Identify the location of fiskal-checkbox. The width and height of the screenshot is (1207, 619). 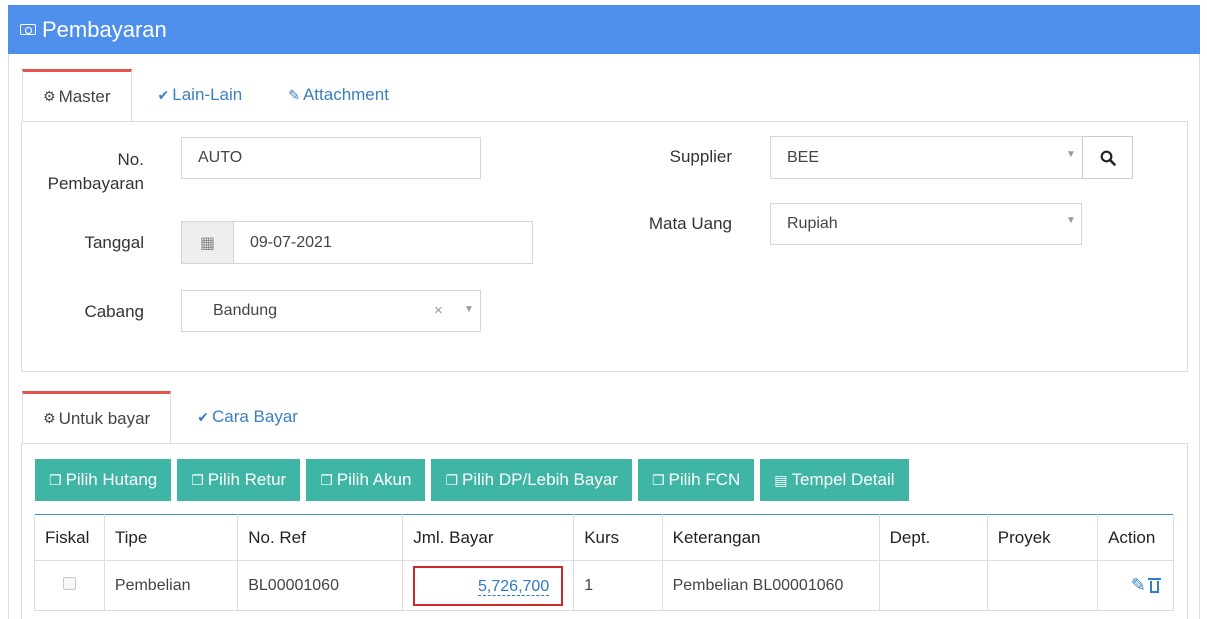
(69, 583).